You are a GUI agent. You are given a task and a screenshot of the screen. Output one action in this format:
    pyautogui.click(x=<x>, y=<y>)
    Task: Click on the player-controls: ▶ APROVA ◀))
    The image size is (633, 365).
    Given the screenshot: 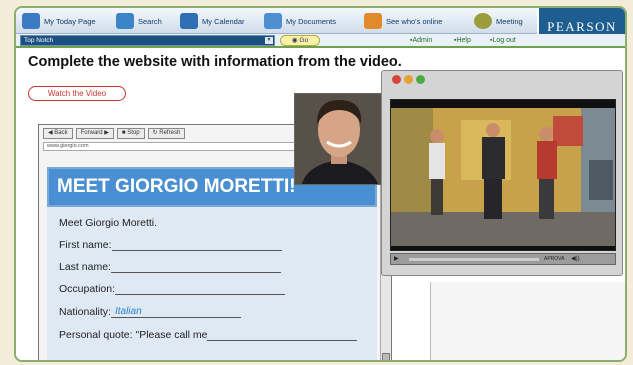 What is the action you would take?
    pyautogui.click(x=503, y=259)
    